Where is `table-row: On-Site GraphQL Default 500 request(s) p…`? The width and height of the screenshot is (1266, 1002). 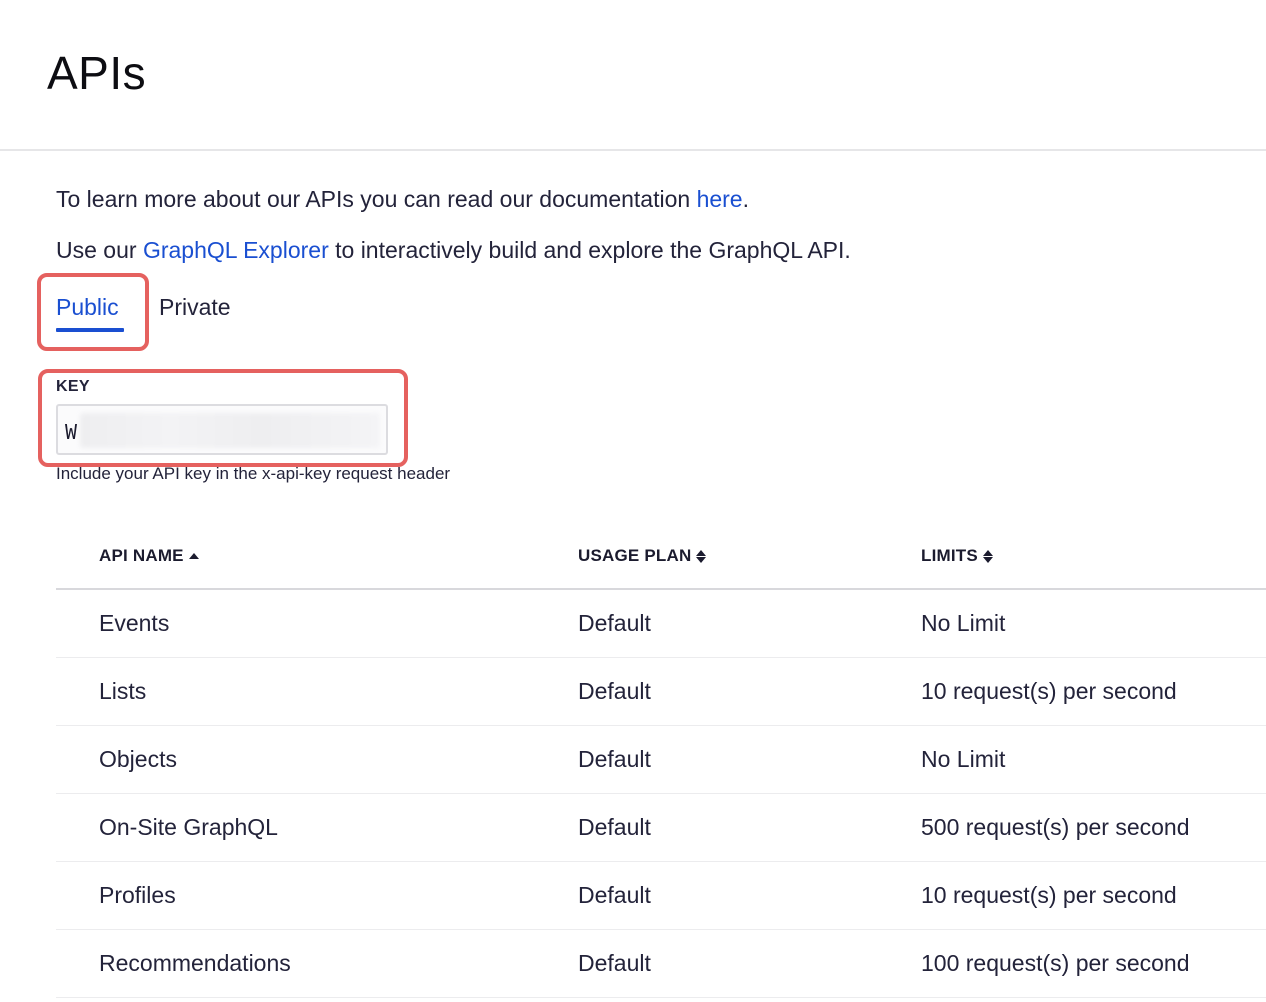 table-row: On-Site GraphQL Default 500 request(s) p… is located at coordinates (661, 828).